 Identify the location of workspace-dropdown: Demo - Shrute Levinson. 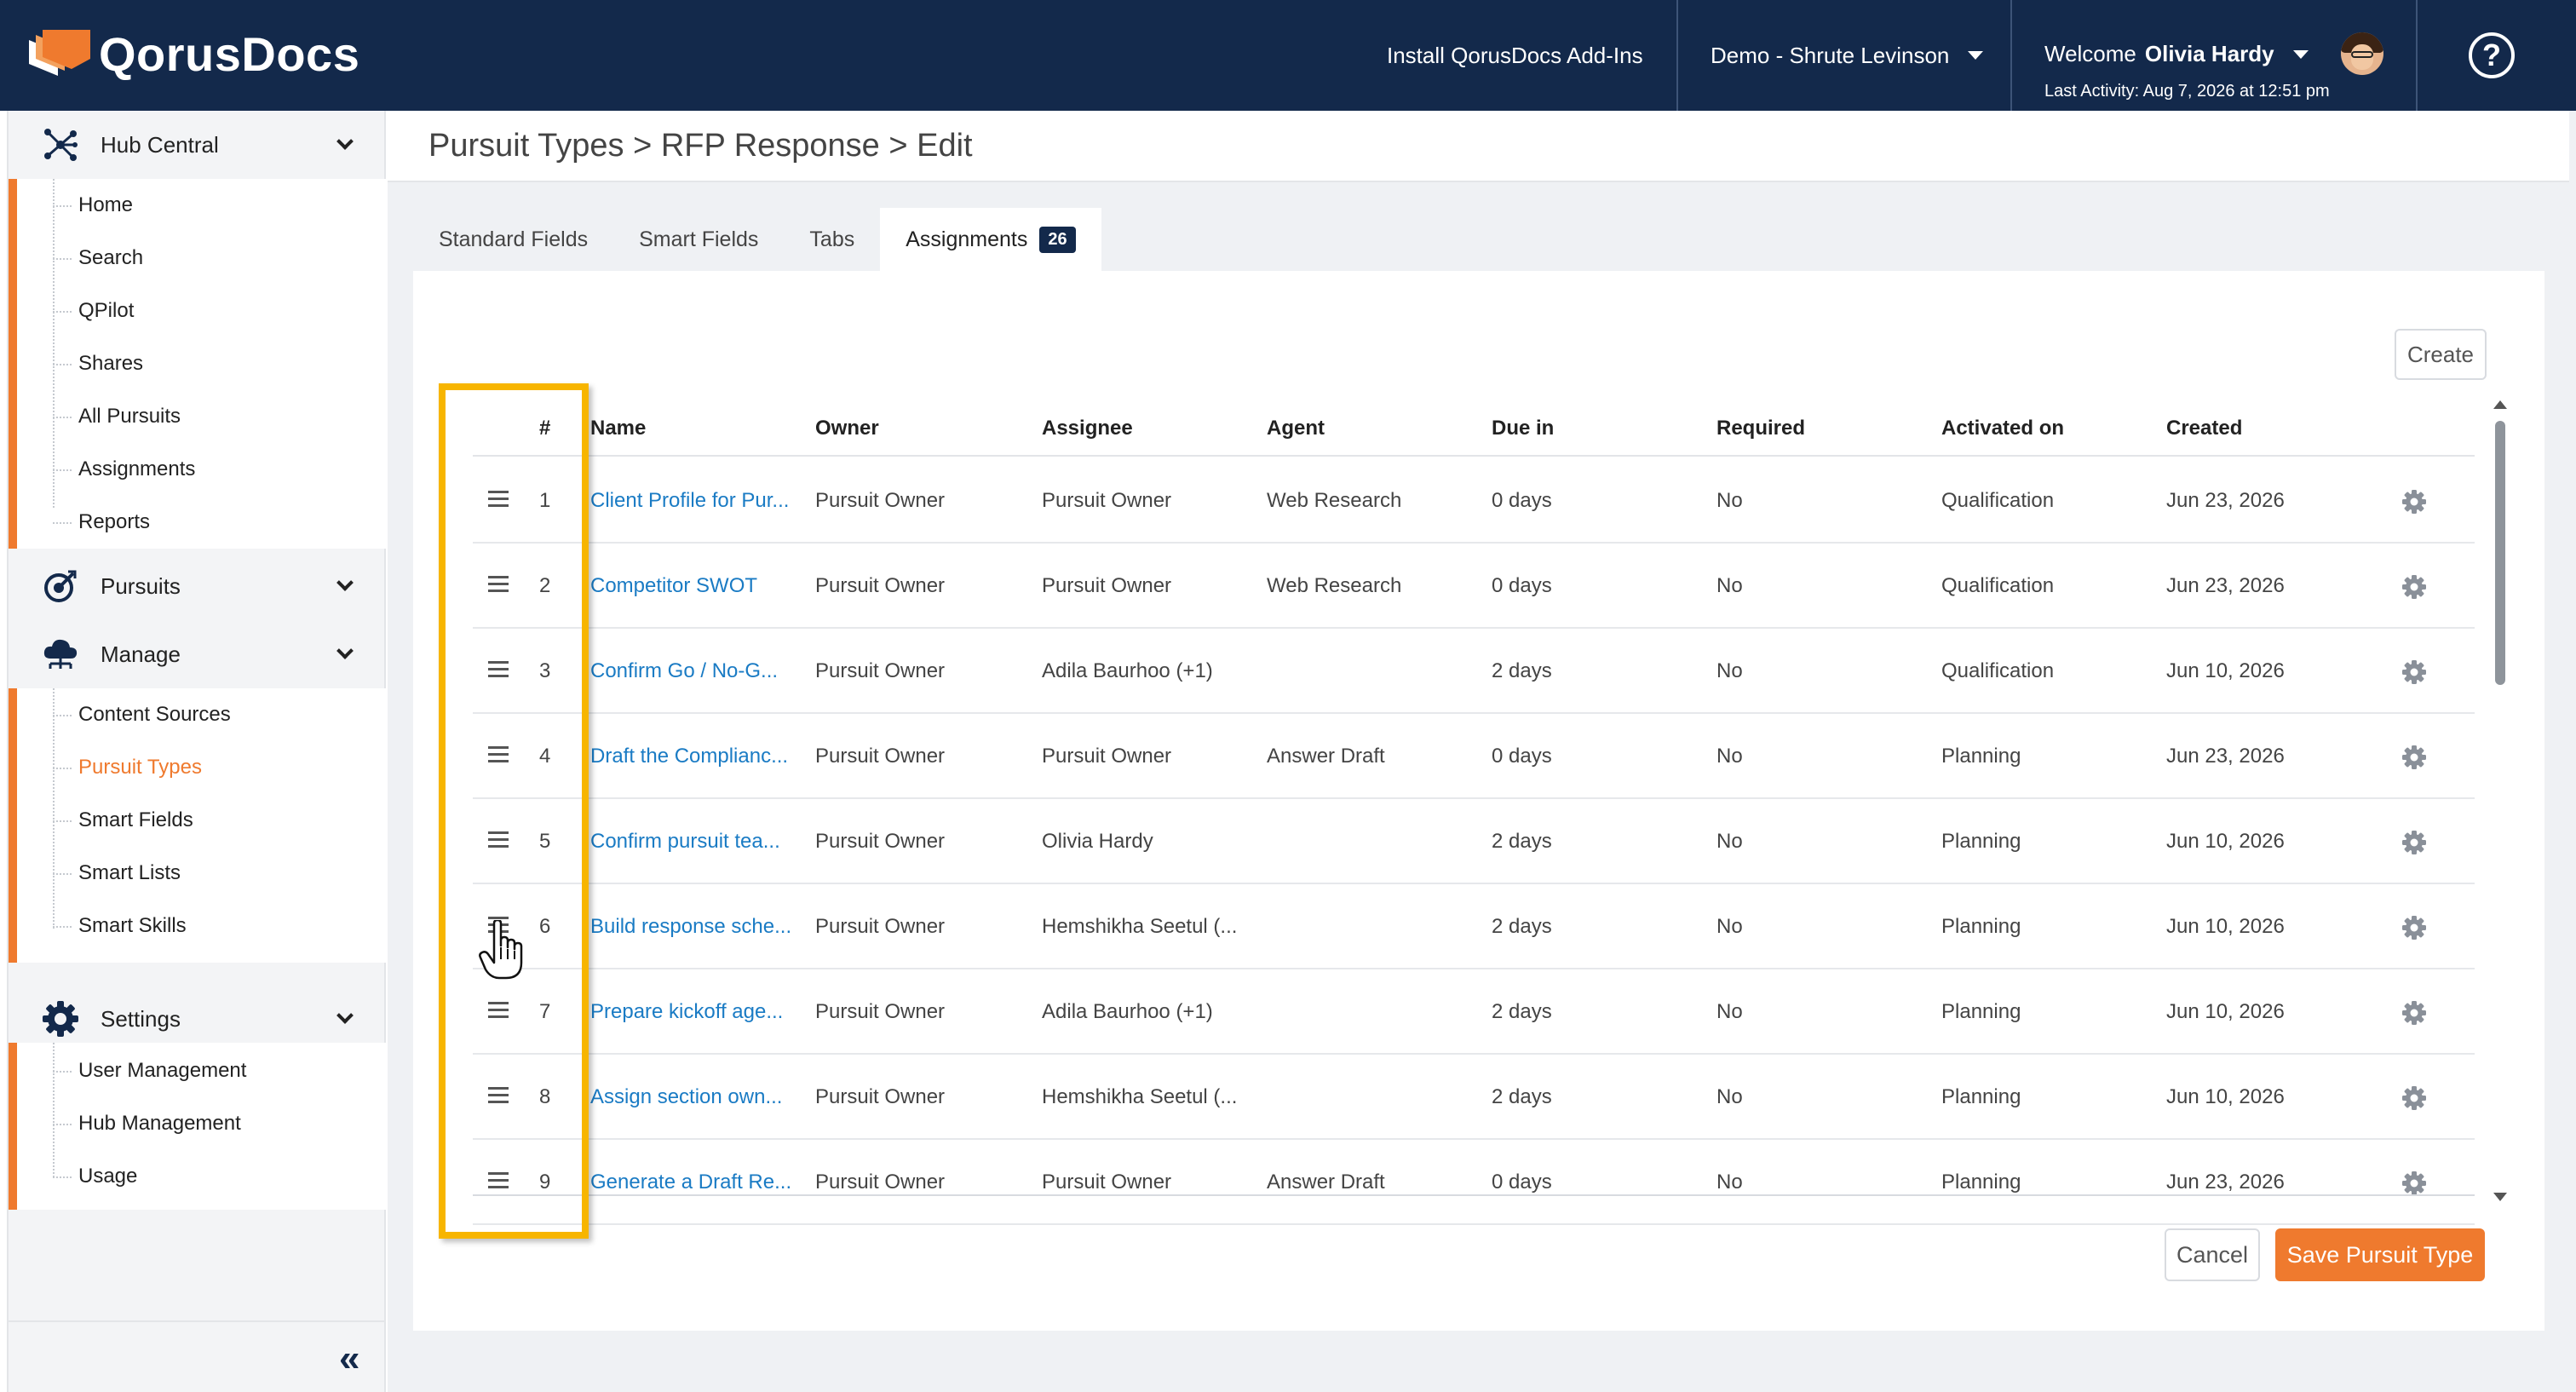
(1847, 56).